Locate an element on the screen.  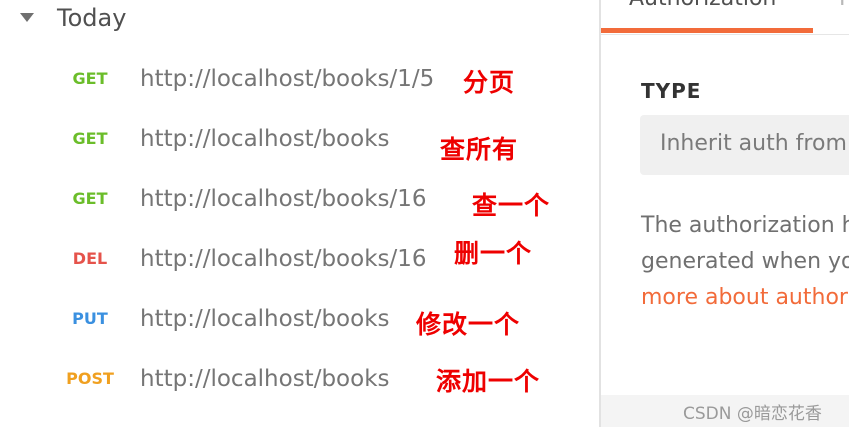
annotation-note: 查所有 is located at coordinates (479, 149).